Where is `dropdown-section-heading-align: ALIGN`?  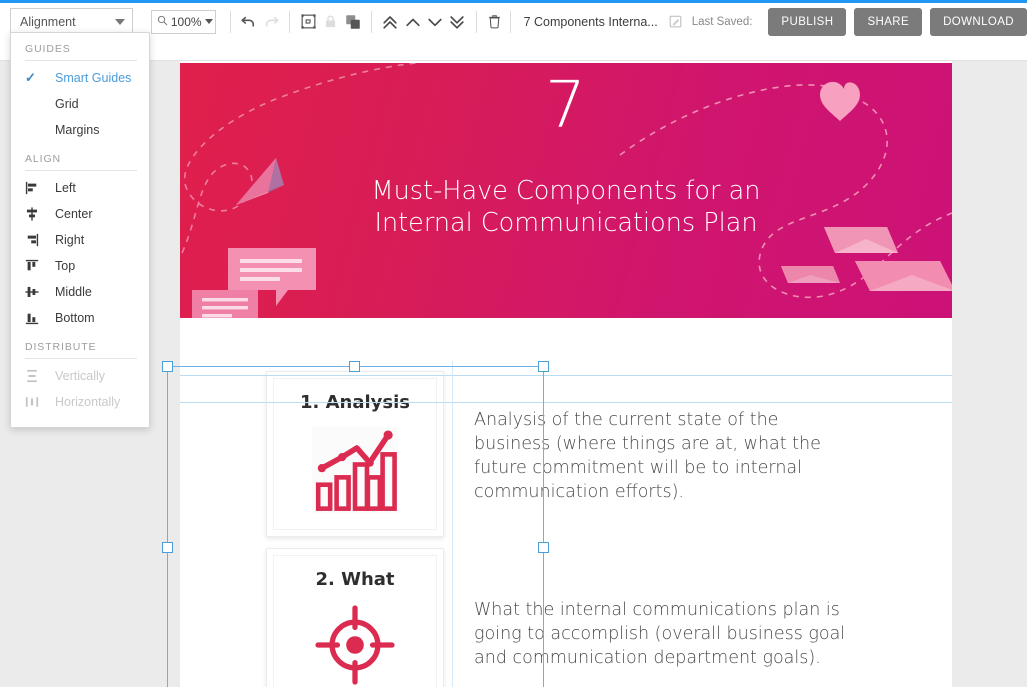
dropdown-section-heading-align: ALIGN is located at coordinates (43, 159).